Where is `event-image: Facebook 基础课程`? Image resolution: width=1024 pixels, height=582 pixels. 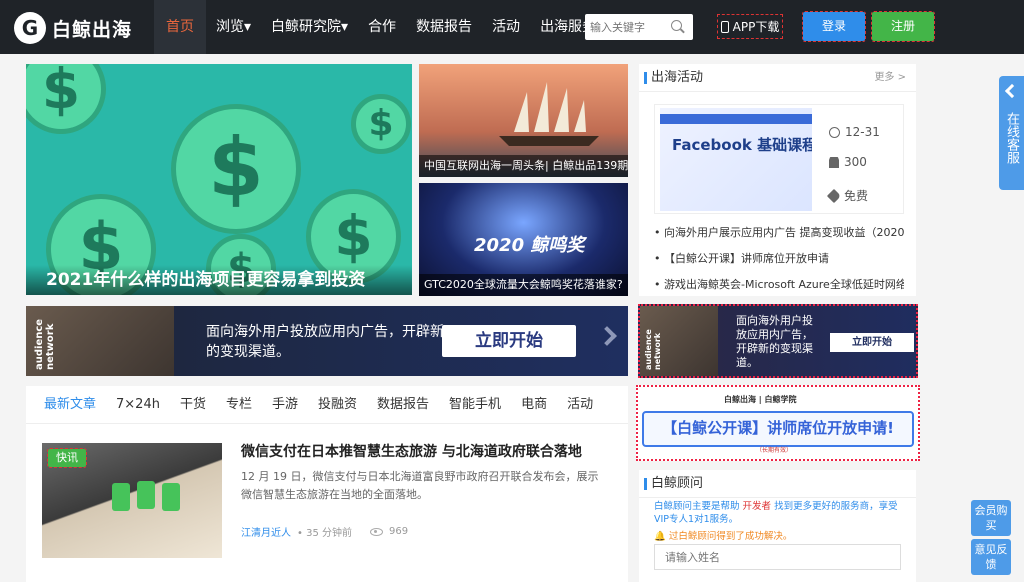 event-image: Facebook 基础课程 is located at coordinates (736, 159).